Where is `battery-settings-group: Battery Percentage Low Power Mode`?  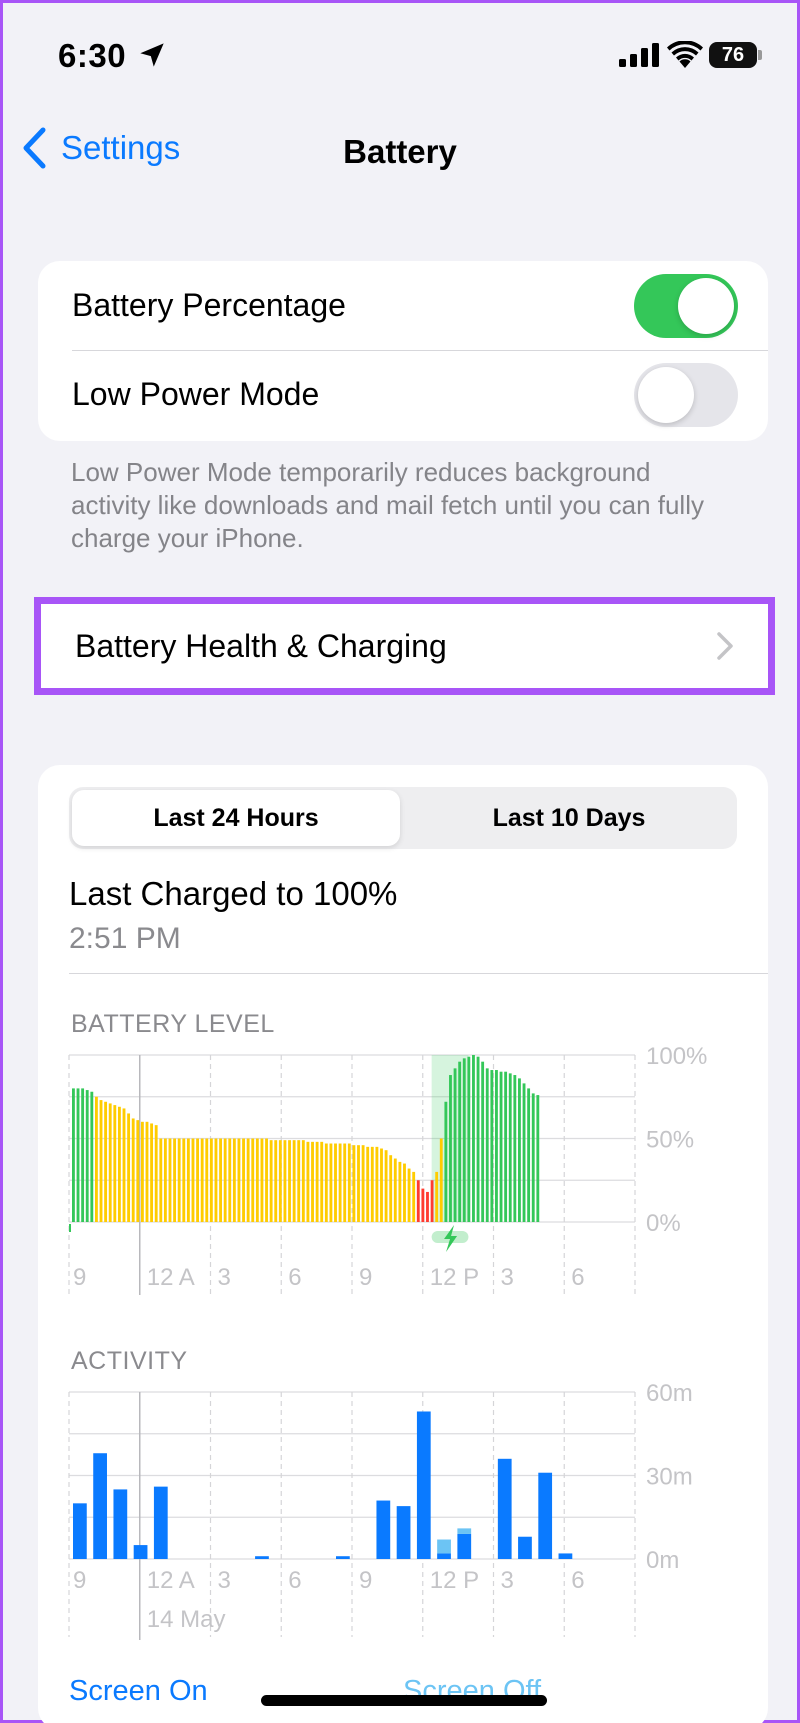
battery-settings-group: Battery Percentage Low Power Mode is located at coordinates (403, 351).